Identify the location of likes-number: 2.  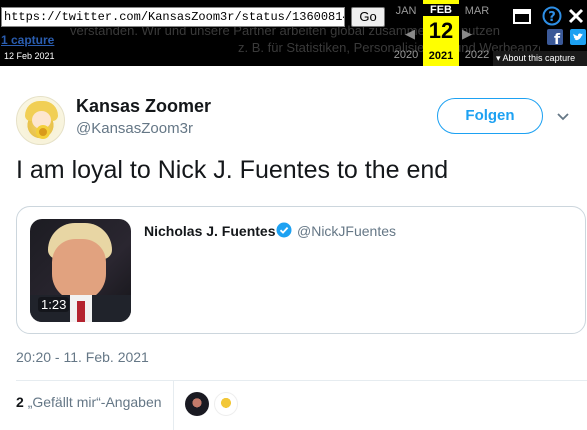
(20, 402).